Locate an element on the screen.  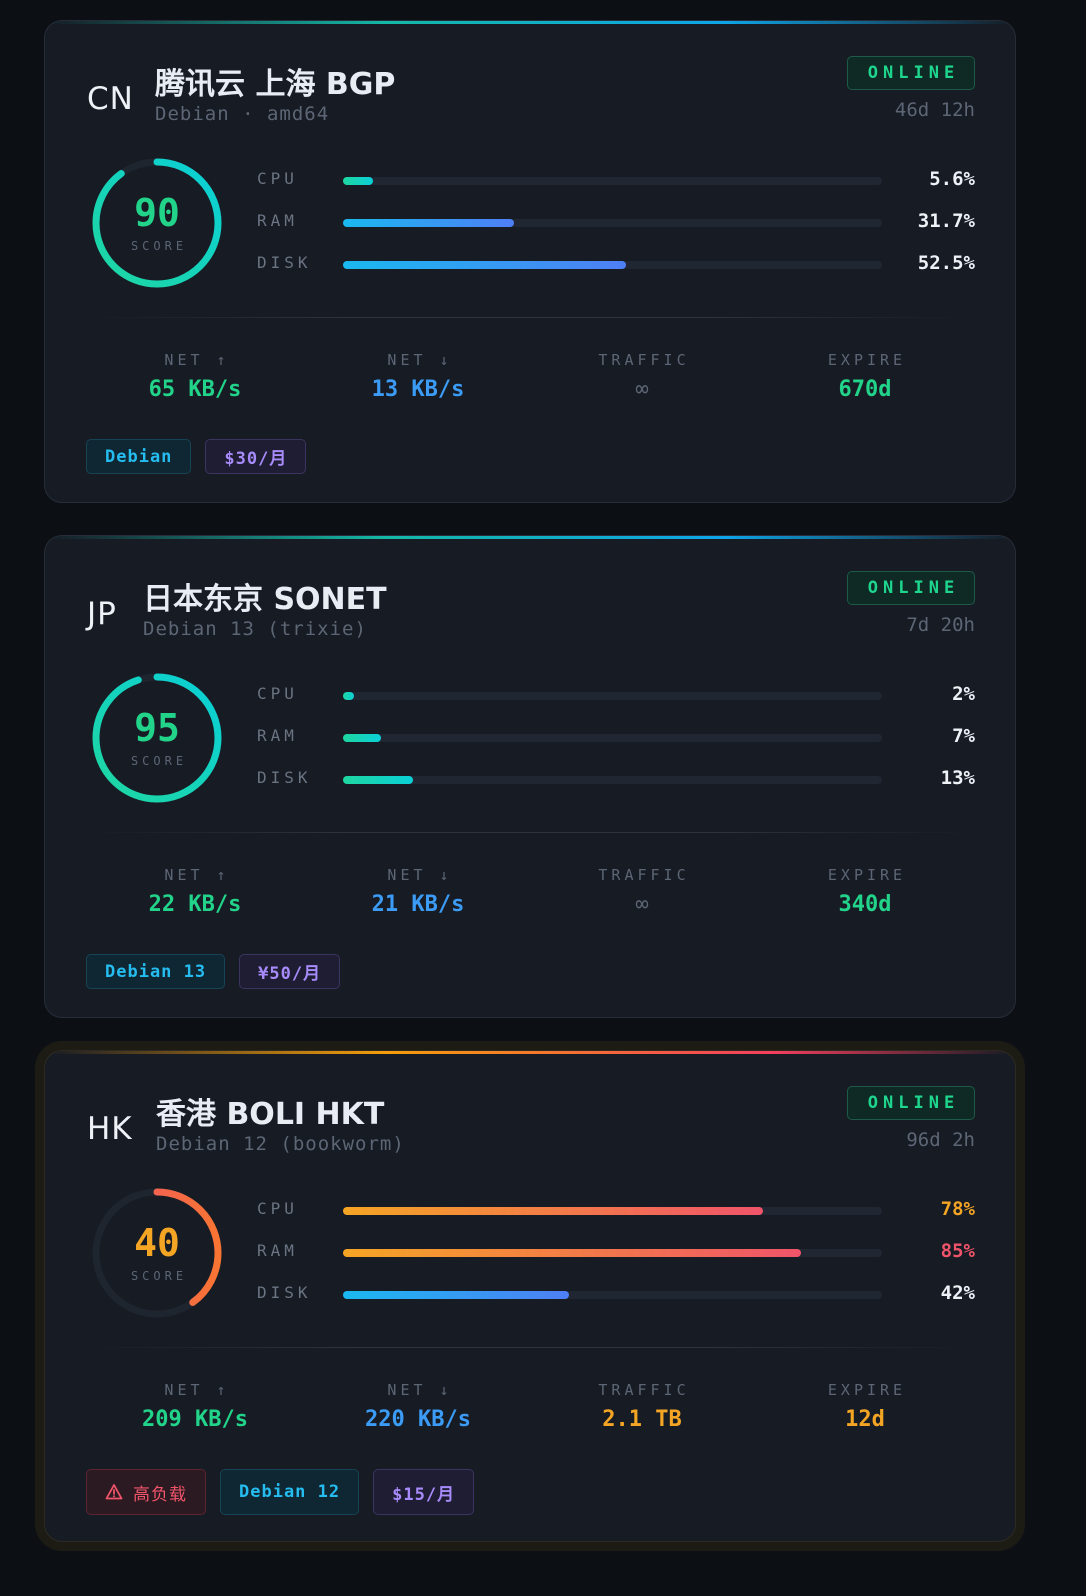
score-gauge: 95 SCORE is located at coordinates (157, 738).